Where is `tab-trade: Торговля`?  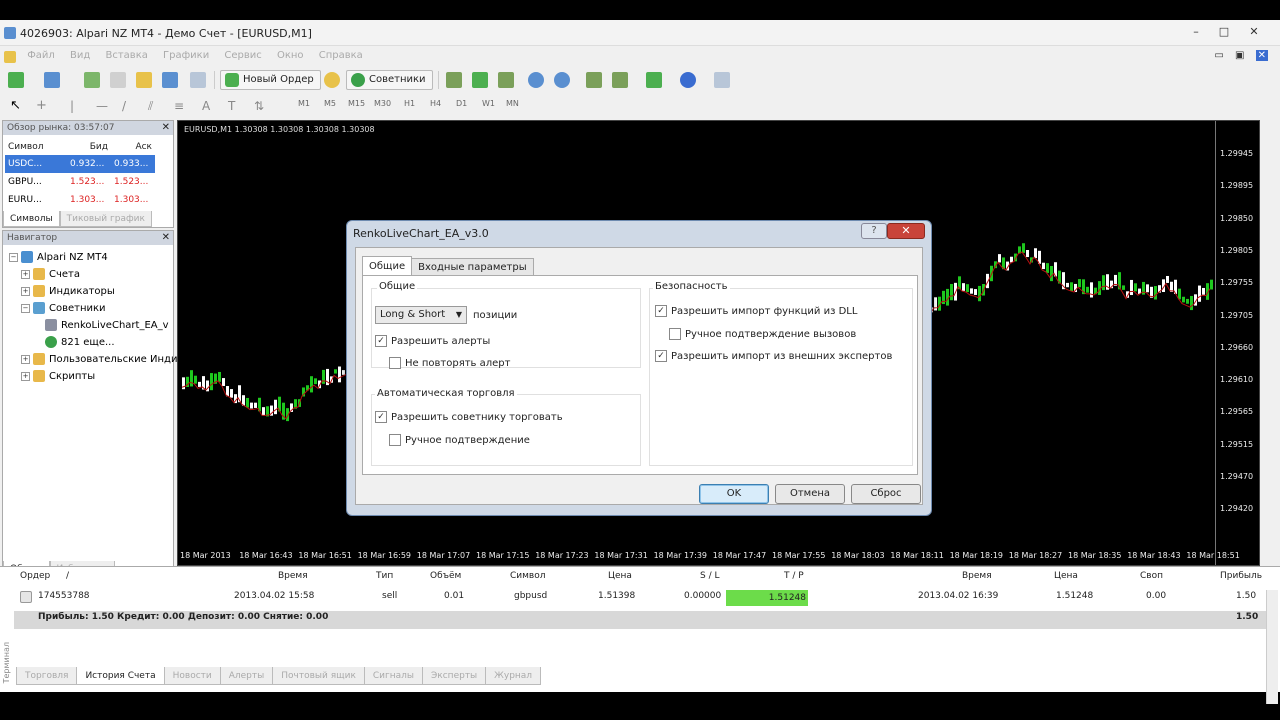 tab-trade: Торговля is located at coordinates (47, 676).